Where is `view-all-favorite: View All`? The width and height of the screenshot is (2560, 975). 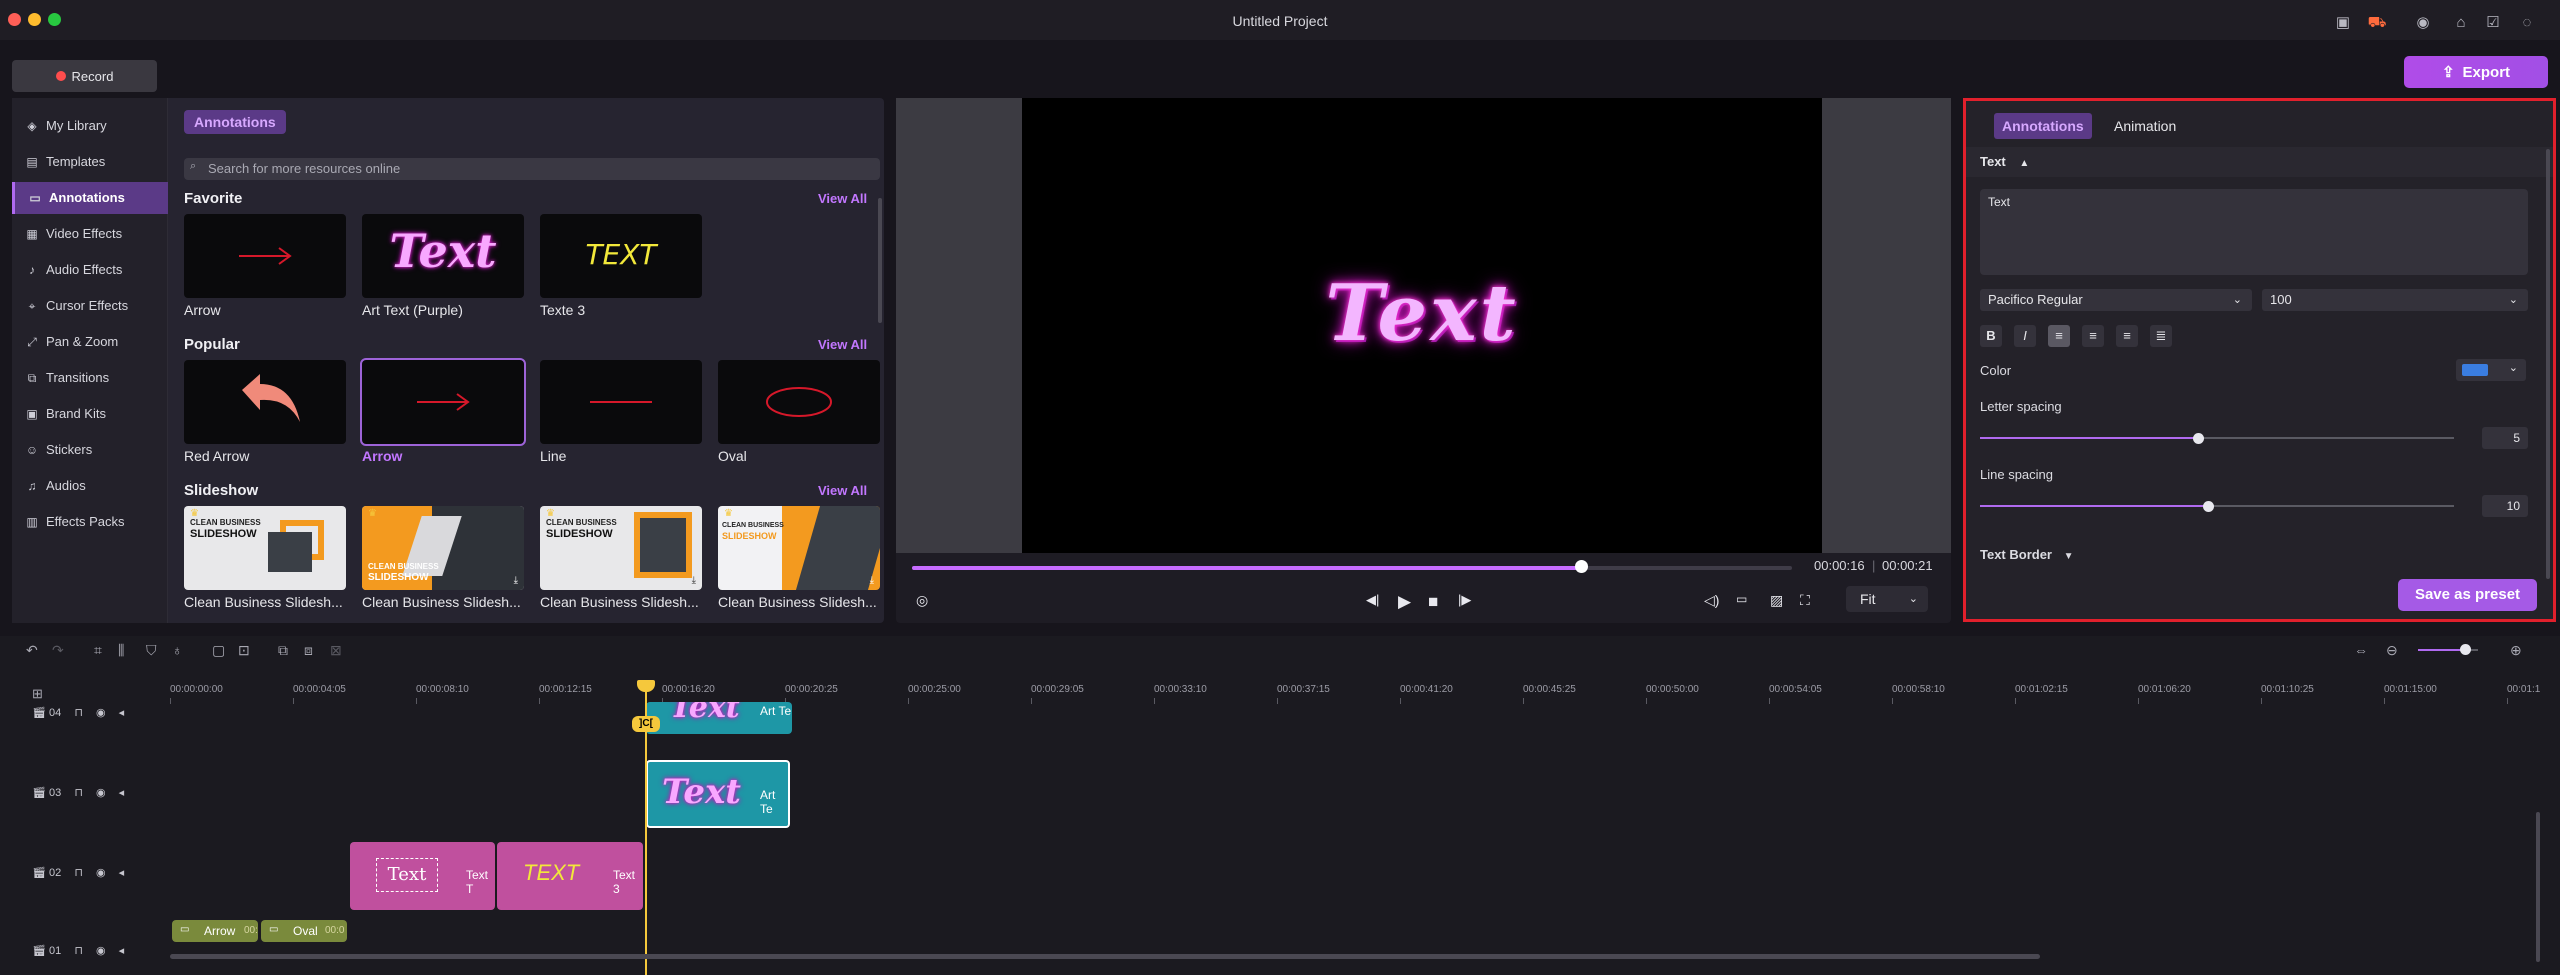
view-all-favorite: View All is located at coordinates (842, 198).